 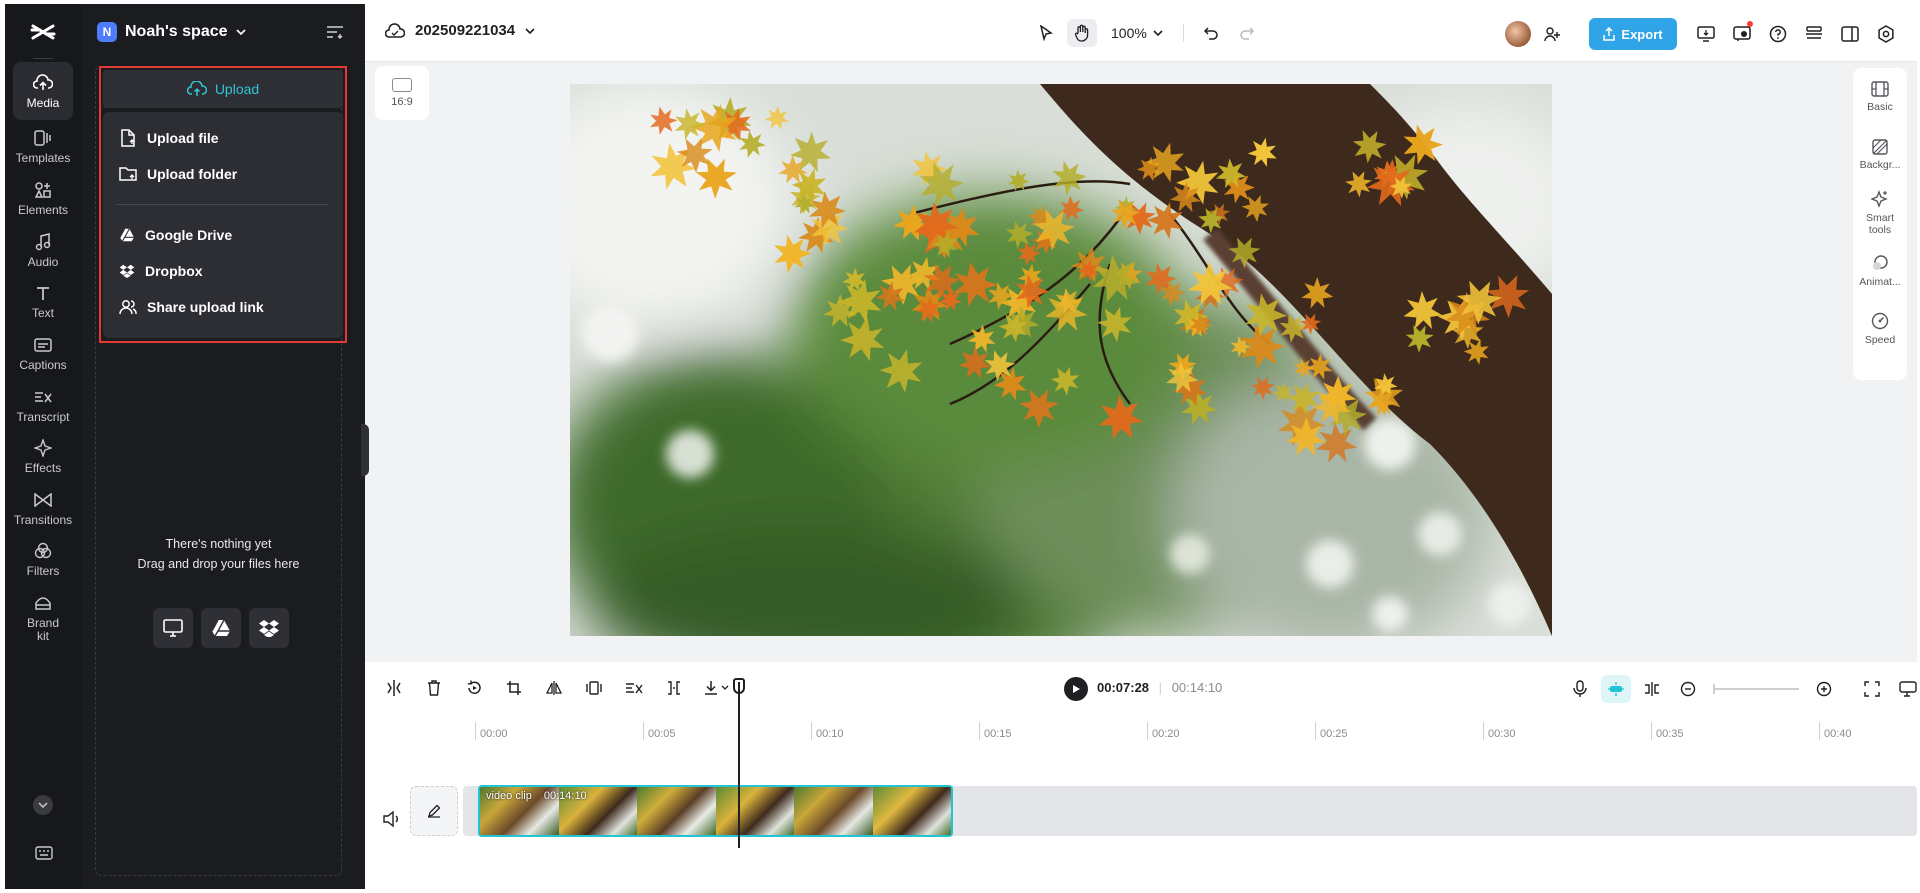 I want to click on right-item-speed: Speed, so click(x=1880, y=329).